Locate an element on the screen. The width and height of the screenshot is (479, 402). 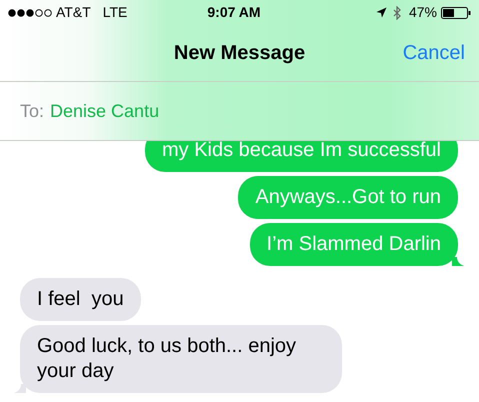
cancel-button: Cancel is located at coordinates (433, 53).